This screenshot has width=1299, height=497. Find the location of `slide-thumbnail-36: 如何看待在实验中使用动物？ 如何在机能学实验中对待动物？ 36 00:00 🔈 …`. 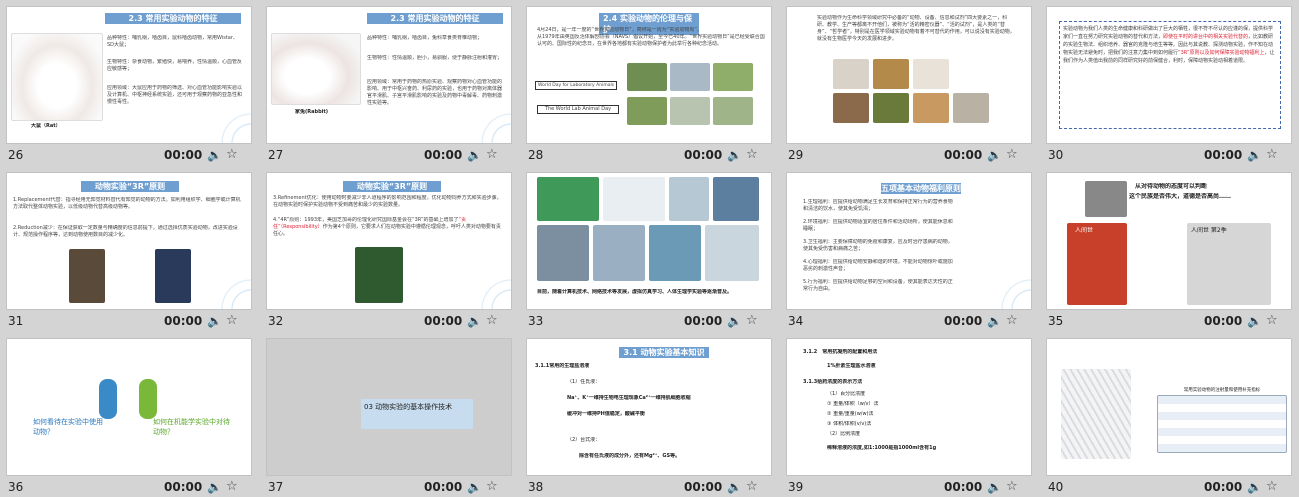

slide-thumbnail-36: 如何看待在实验中使用动物？ 如何在机能学实验中对待动物？ 36 00:00 🔈 … is located at coordinates (130, 414).